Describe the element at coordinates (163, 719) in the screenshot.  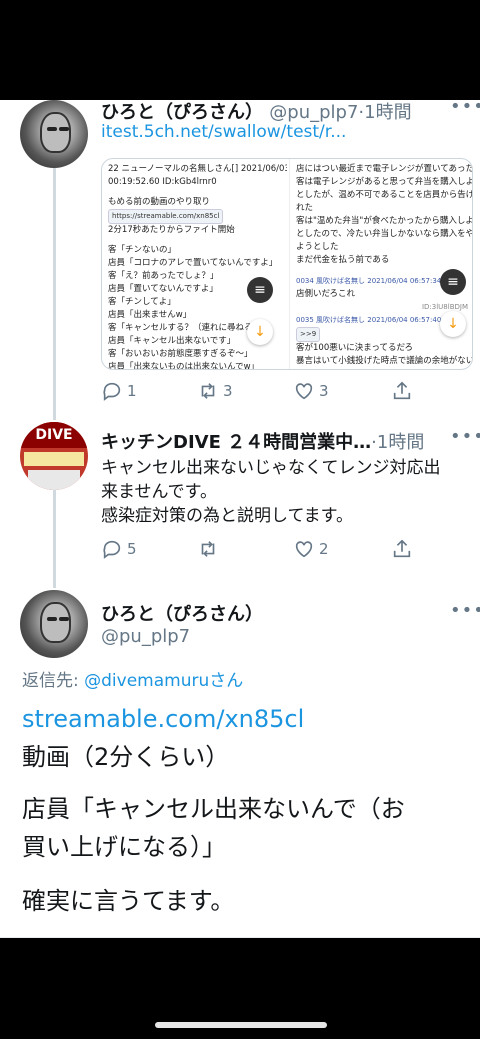
I see `tweet3-link: streamable.com/xn85cl` at that location.